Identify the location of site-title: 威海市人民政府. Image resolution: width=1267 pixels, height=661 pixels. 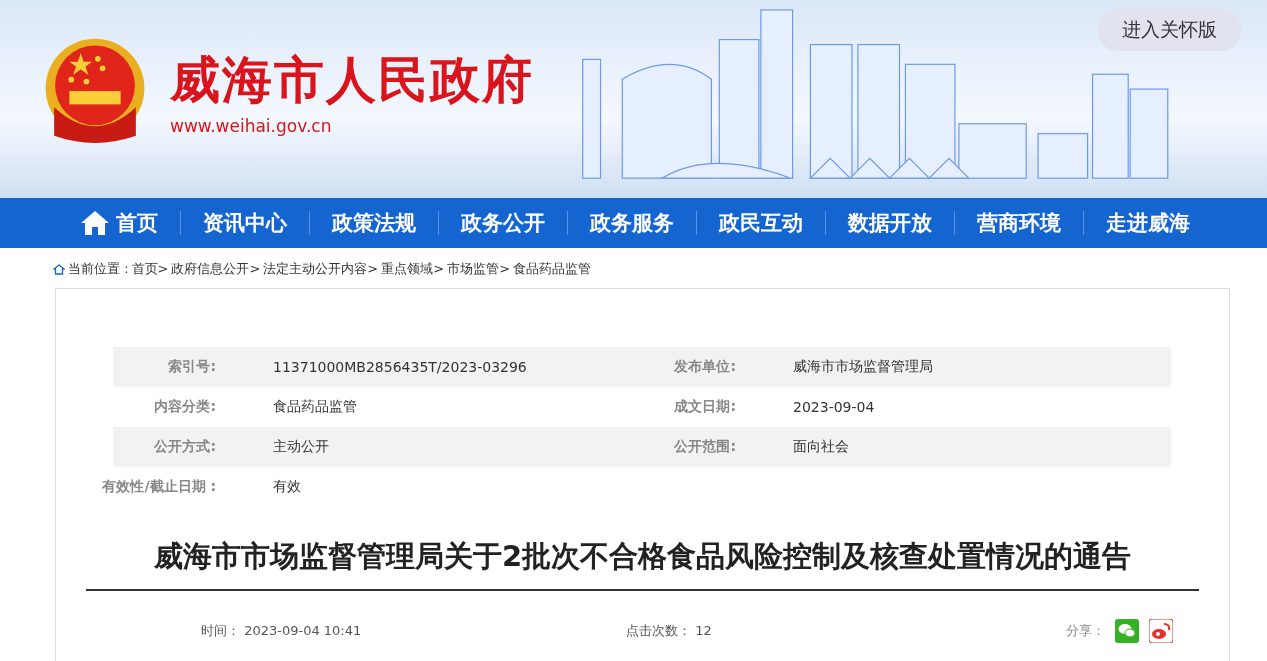
(352, 80).